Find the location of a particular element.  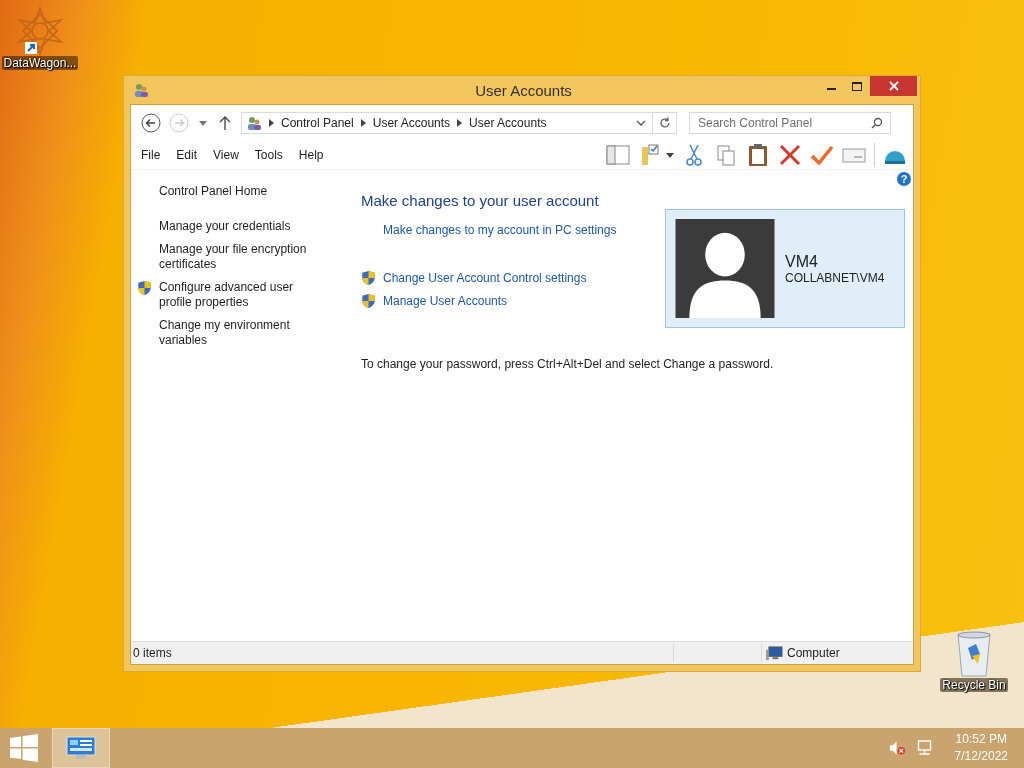

recycle-bin-label: Recycle Bin is located at coordinates (974, 685).